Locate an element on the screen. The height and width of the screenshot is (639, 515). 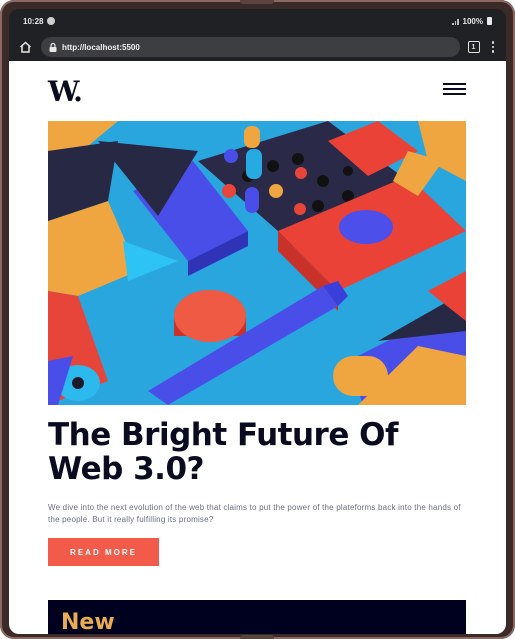
device-hinge-top is located at coordinates (257, 2).